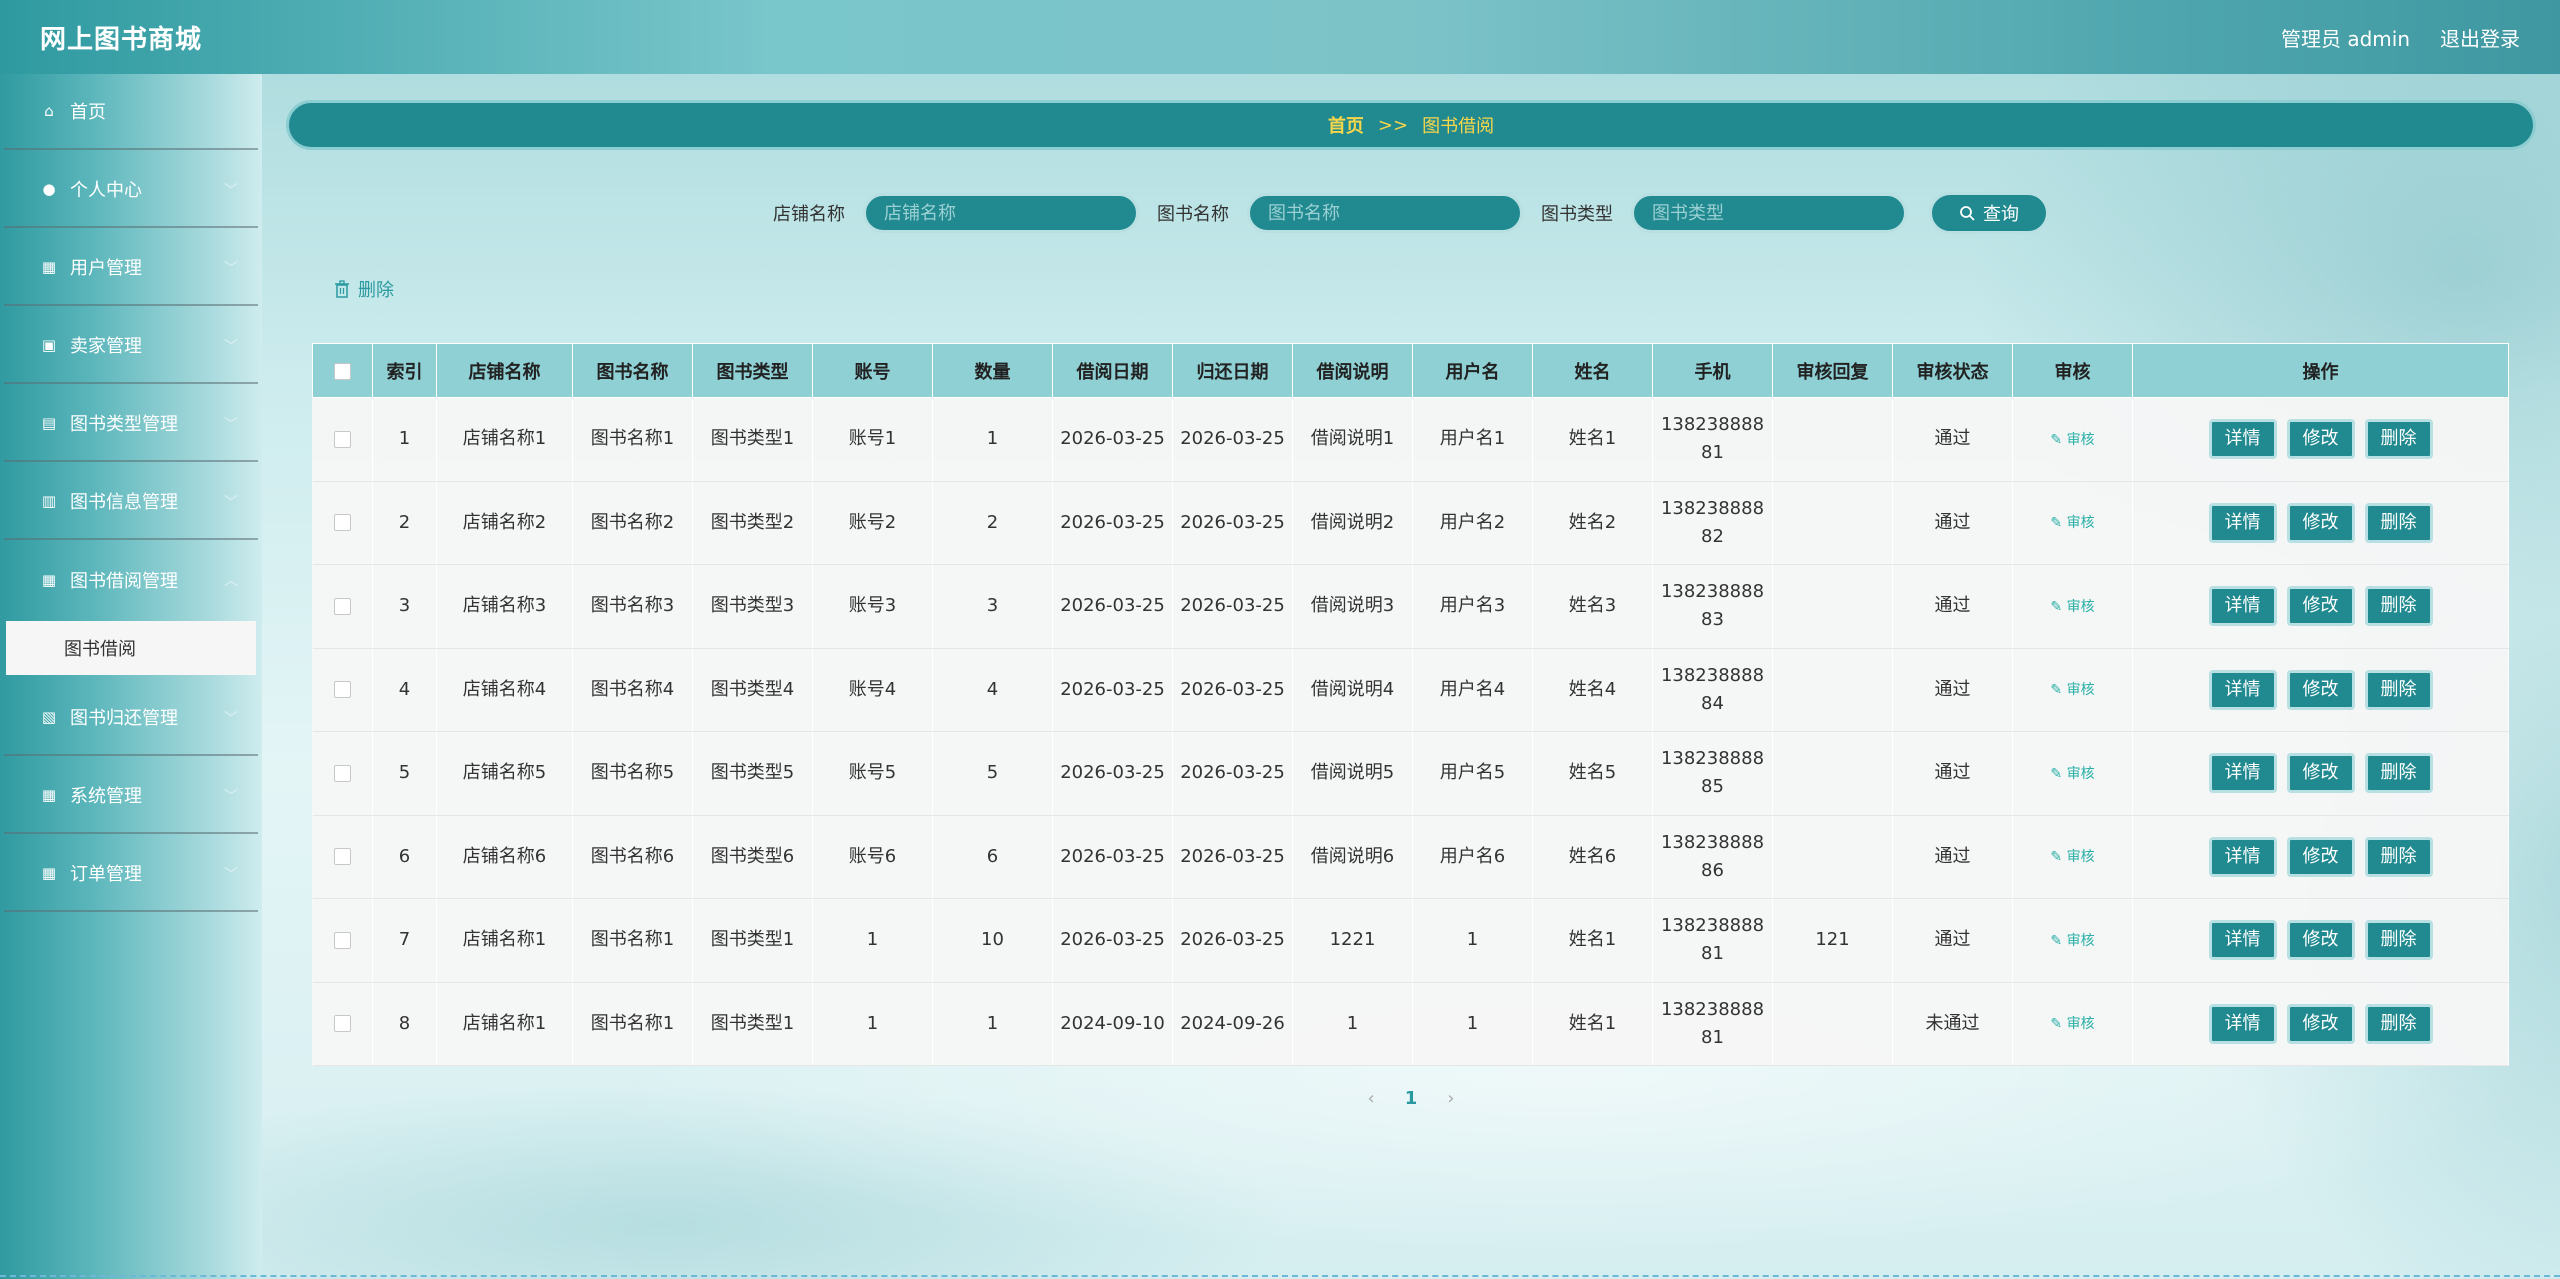 This screenshot has height=1279, width=2560. What do you see at coordinates (809, 214) in the screenshot?
I see `shop-name-label: 店铺名称` at bounding box center [809, 214].